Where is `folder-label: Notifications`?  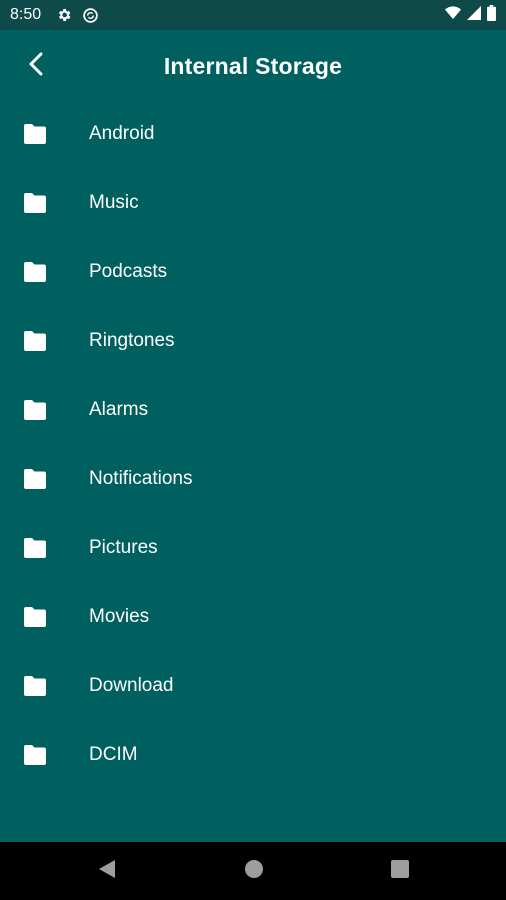
folder-label: Notifications is located at coordinates (141, 478).